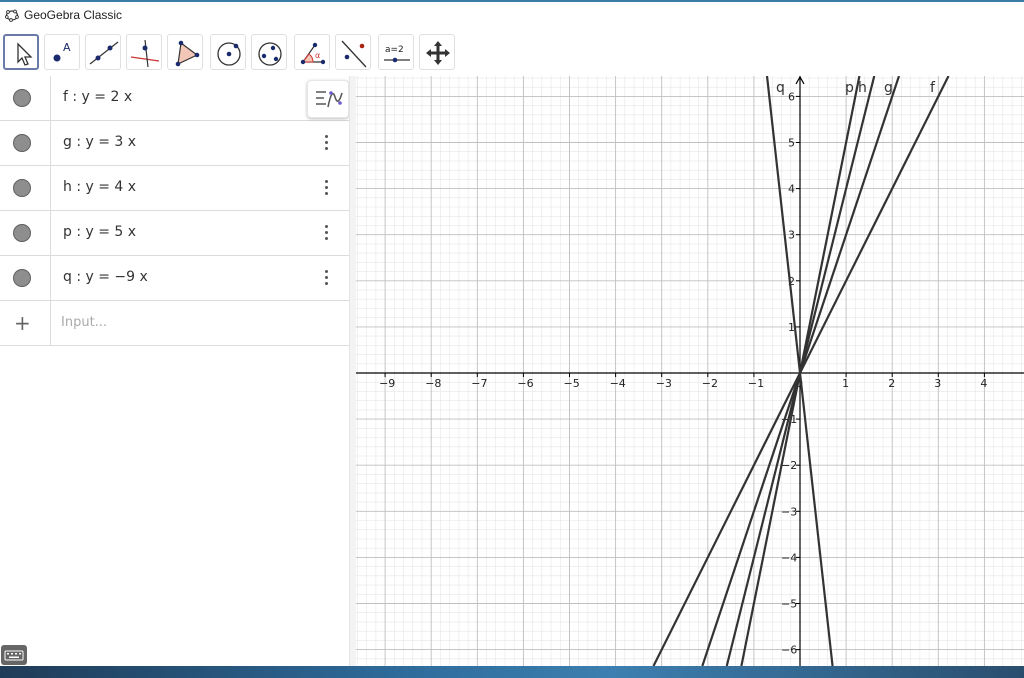  I want to click on conic-tool-icon, so click(270, 54).